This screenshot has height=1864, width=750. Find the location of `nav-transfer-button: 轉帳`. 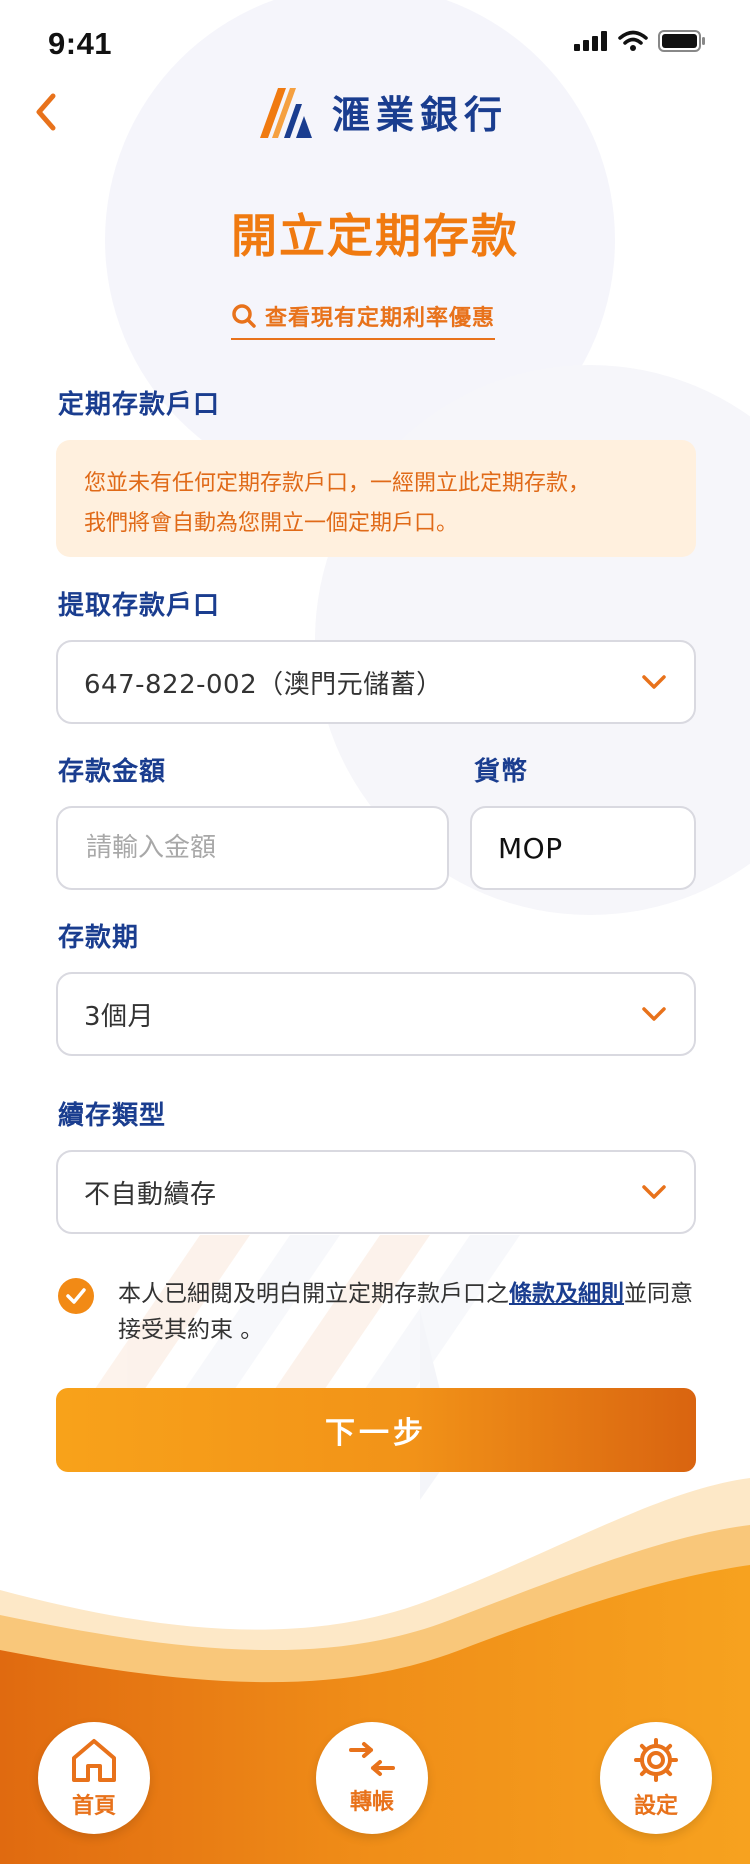

nav-transfer-button: 轉帳 is located at coordinates (372, 1778).